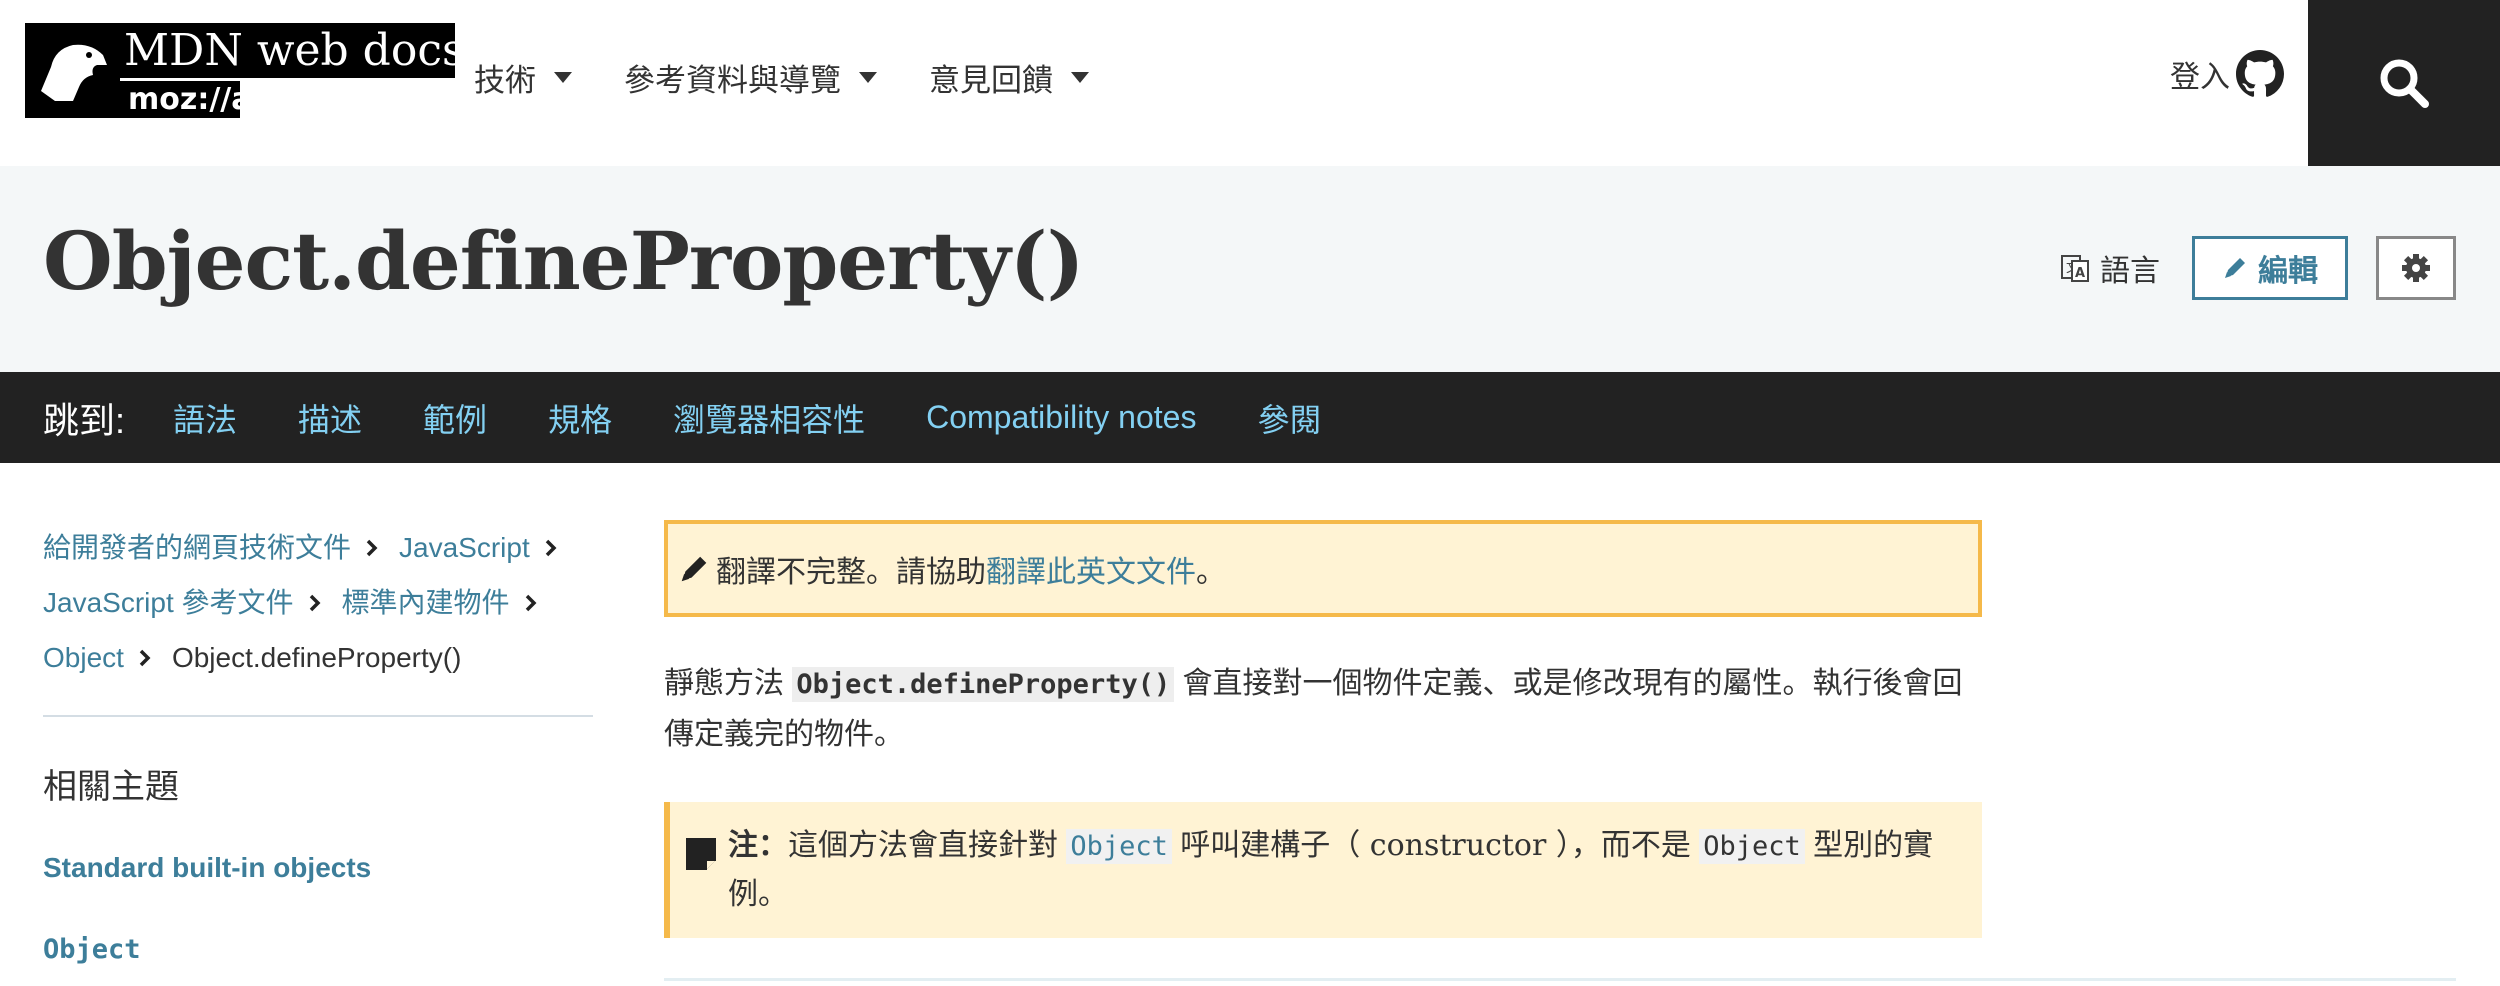  Describe the element at coordinates (1627, 845) in the screenshot. I see `note-text: ），而不是` at that location.